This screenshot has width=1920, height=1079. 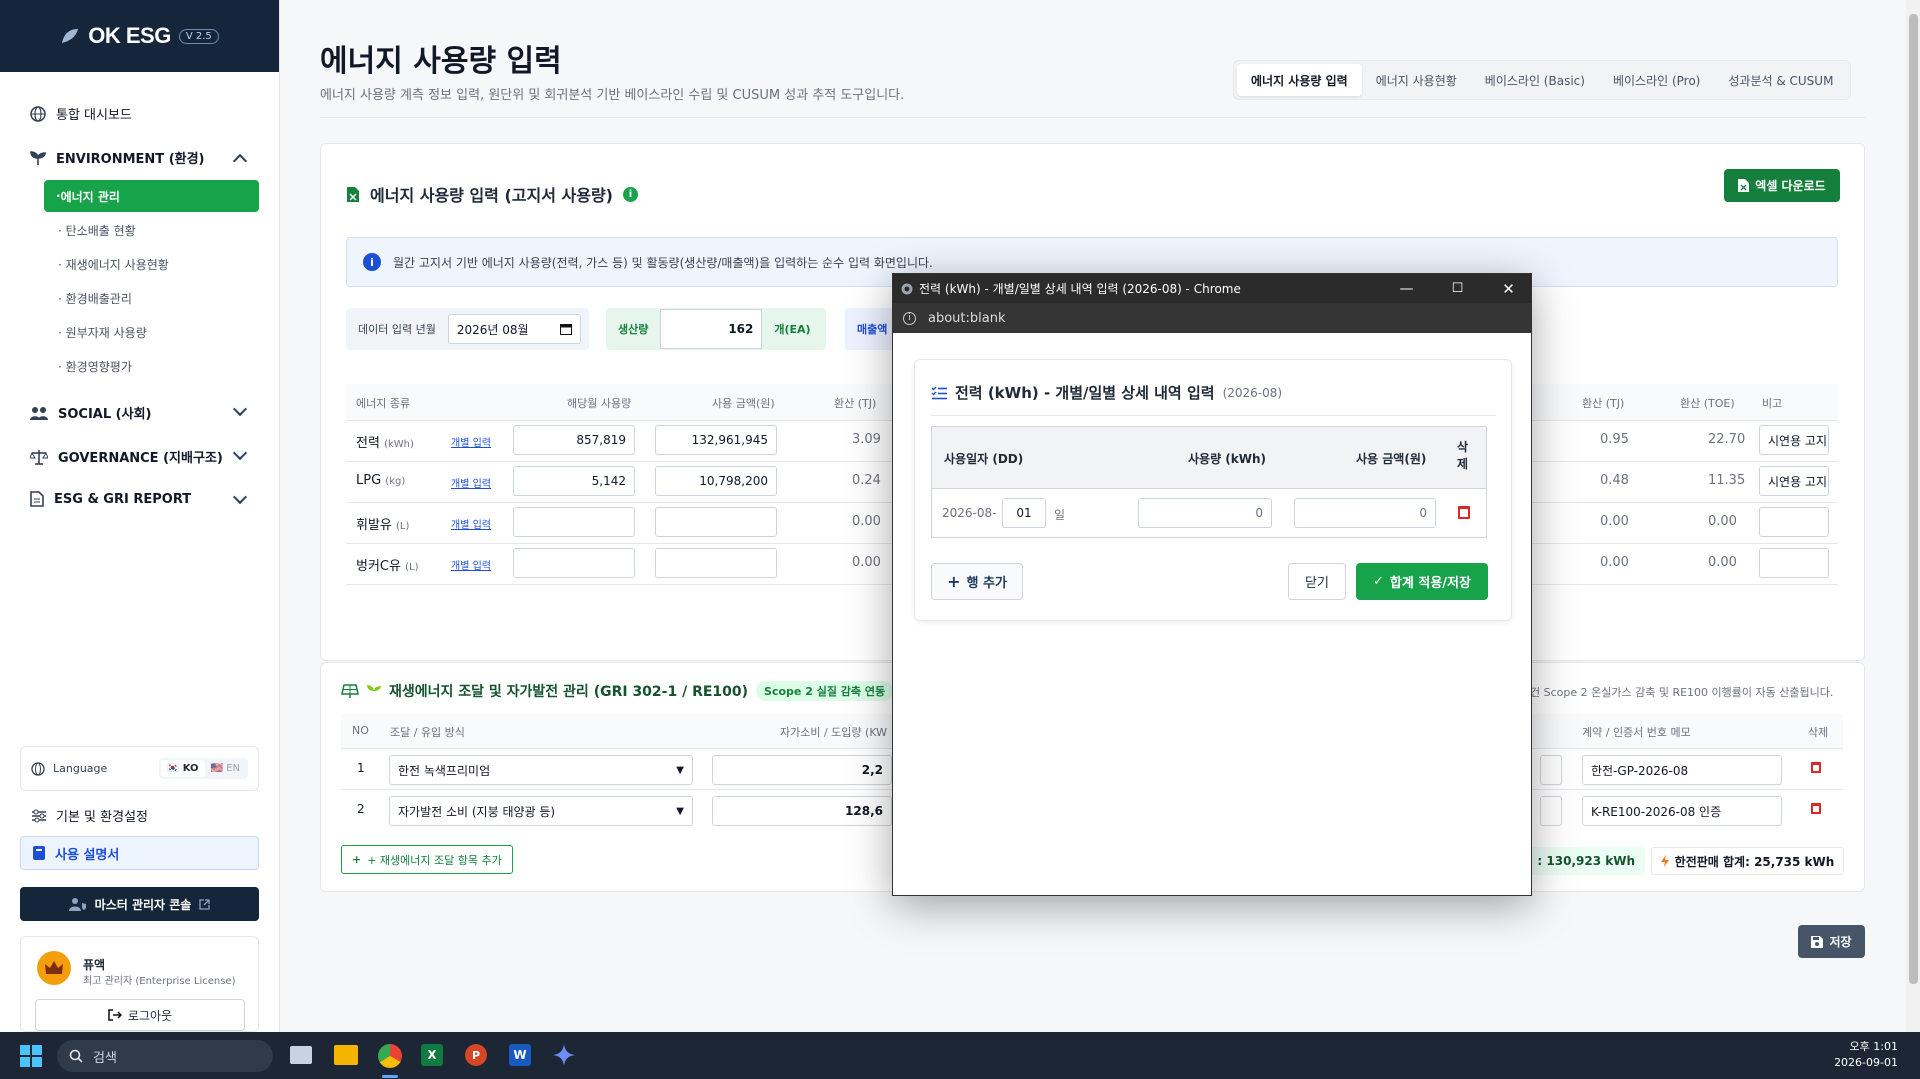 I want to click on close-window-icon: ✕, so click(x=1508, y=289).